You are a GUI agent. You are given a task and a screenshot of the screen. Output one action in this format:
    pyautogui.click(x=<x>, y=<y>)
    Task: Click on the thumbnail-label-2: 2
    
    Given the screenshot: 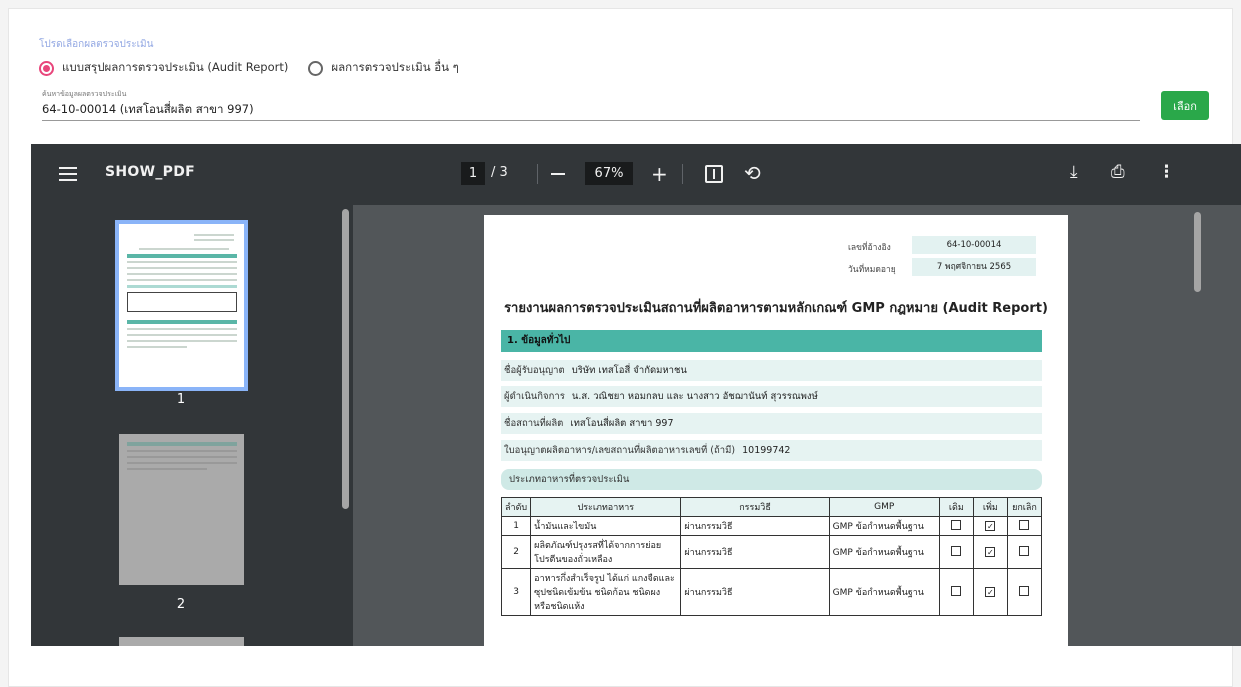 What is the action you would take?
    pyautogui.click(x=181, y=604)
    